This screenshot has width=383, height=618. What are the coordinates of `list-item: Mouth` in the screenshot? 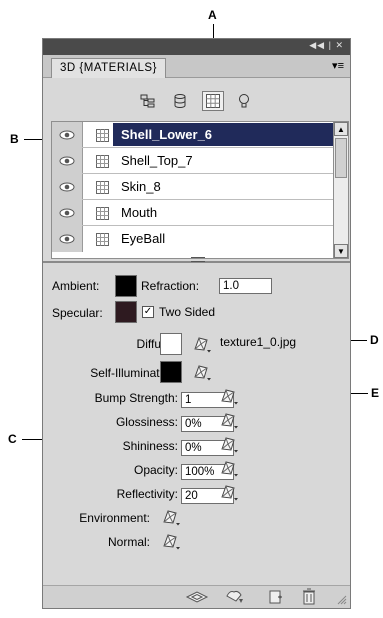 It's located at (193, 213).